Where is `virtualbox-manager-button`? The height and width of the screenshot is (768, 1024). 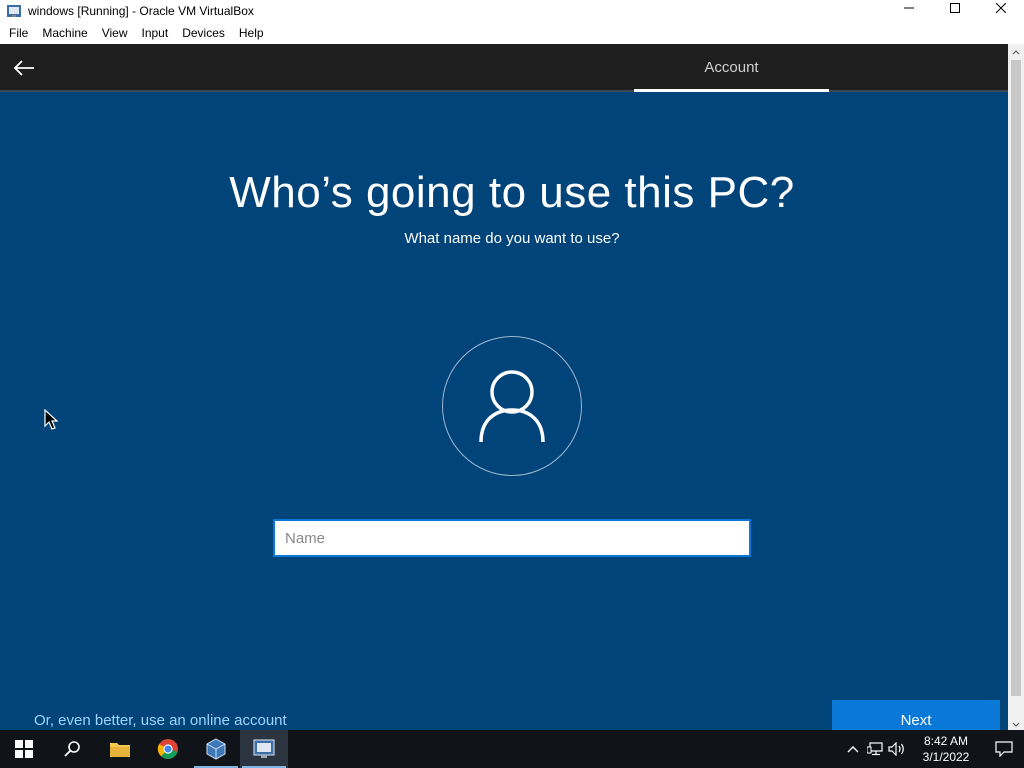 virtualbox-manager-button is located at coordinates (216, 749).